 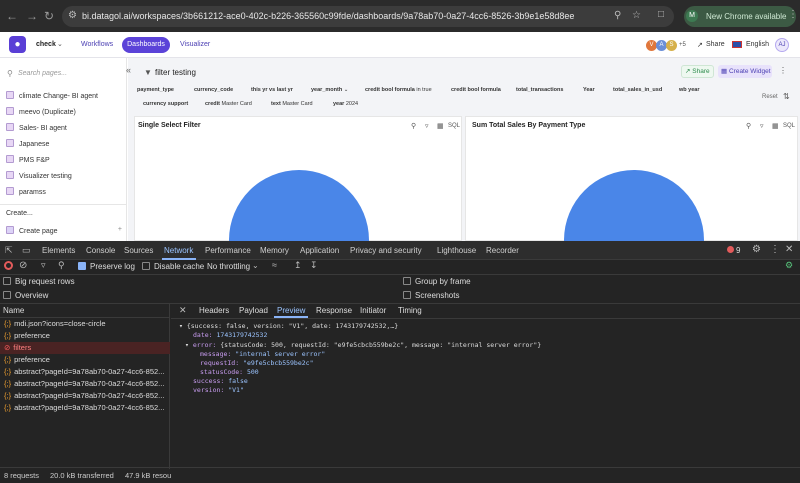 I want to click on filter-chip: wb year, so click(x=689, y=90).